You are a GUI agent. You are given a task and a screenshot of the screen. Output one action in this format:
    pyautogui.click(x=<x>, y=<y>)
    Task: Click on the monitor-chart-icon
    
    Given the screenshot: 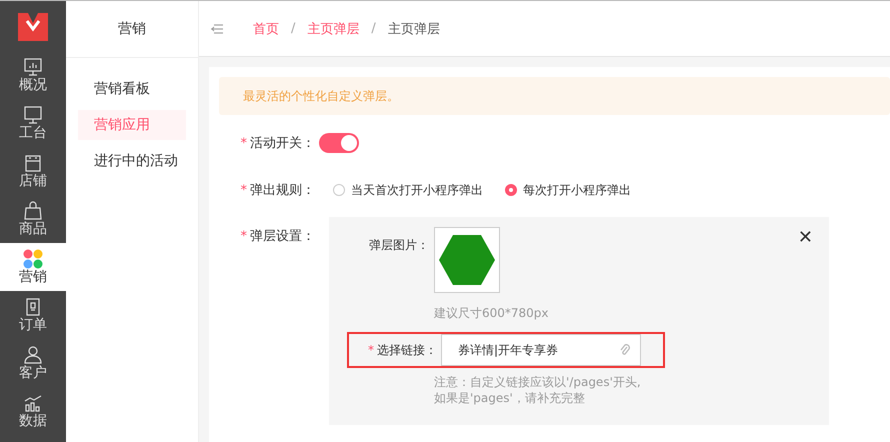 What is the action you would take?
    pyautogui.click(x=33, y=67)
    